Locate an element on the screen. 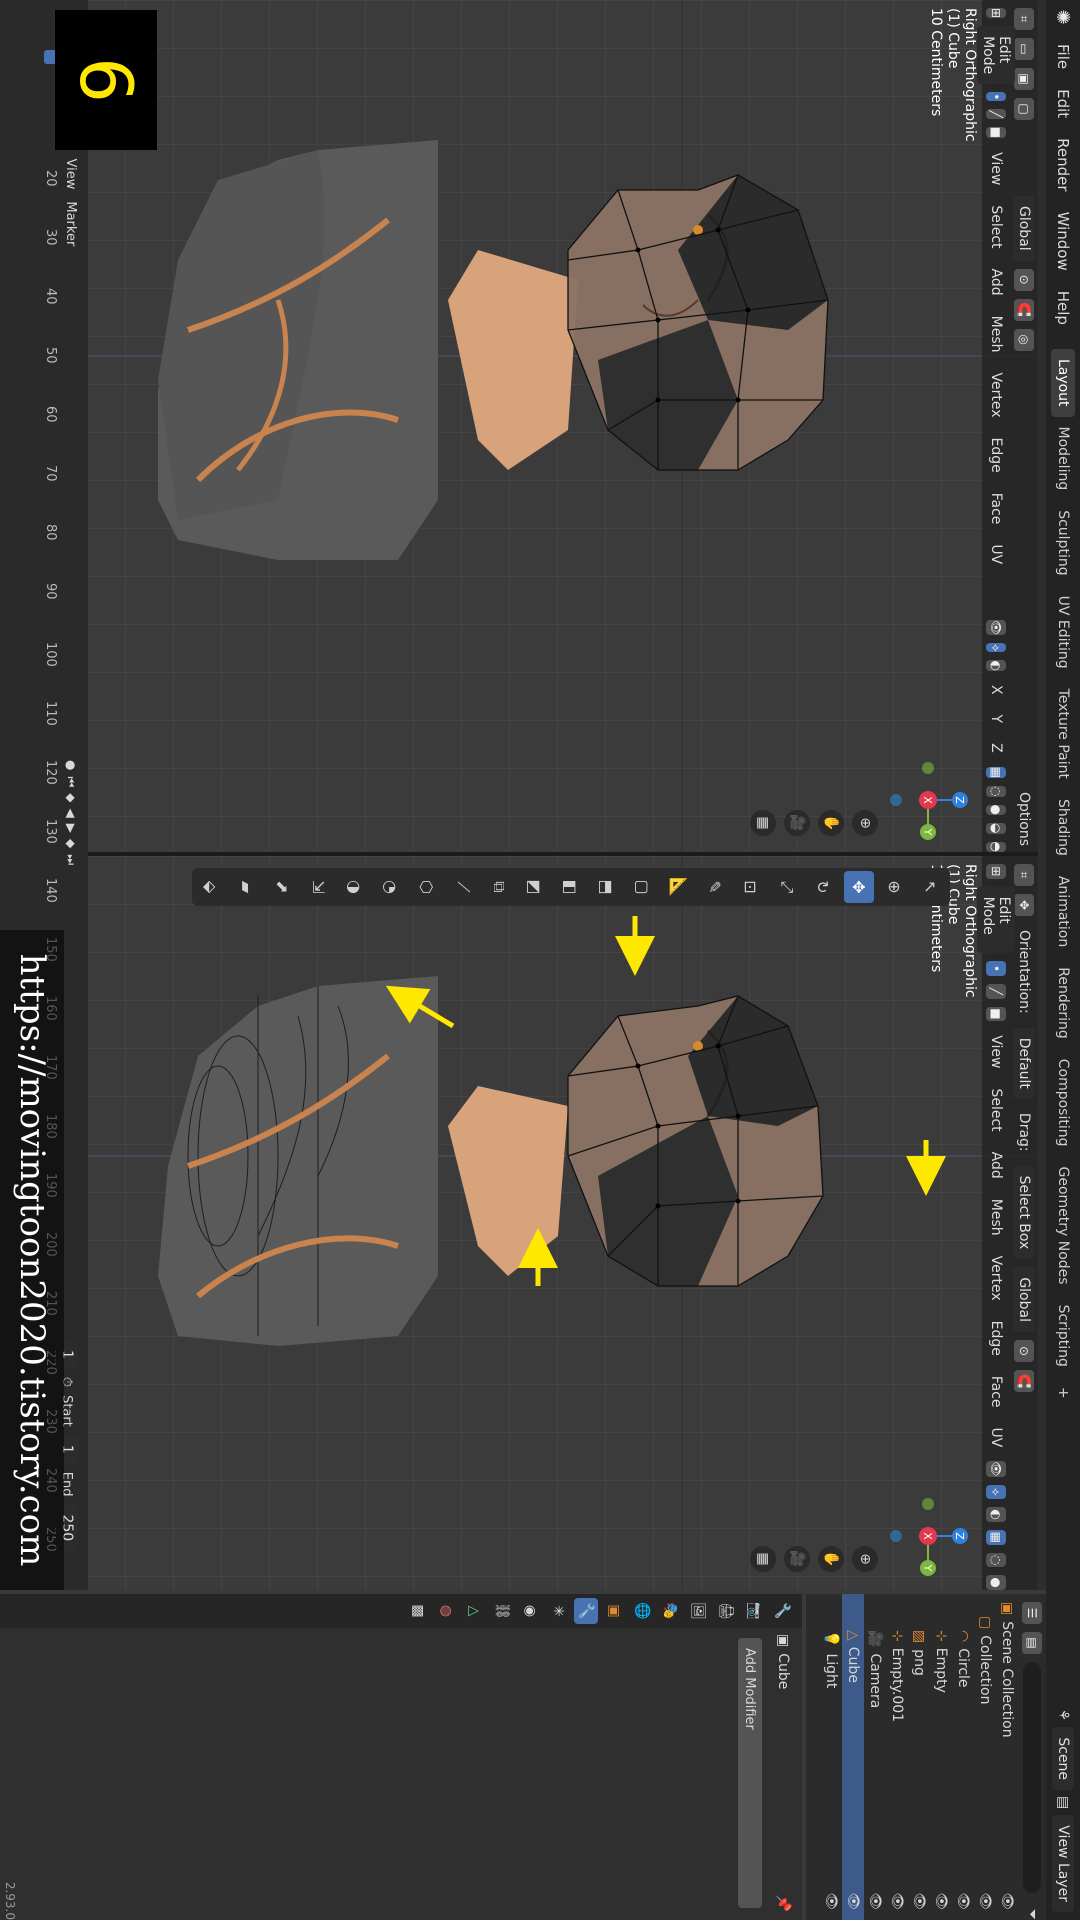  menu-help: Help is located at coordinates (1063, 308).